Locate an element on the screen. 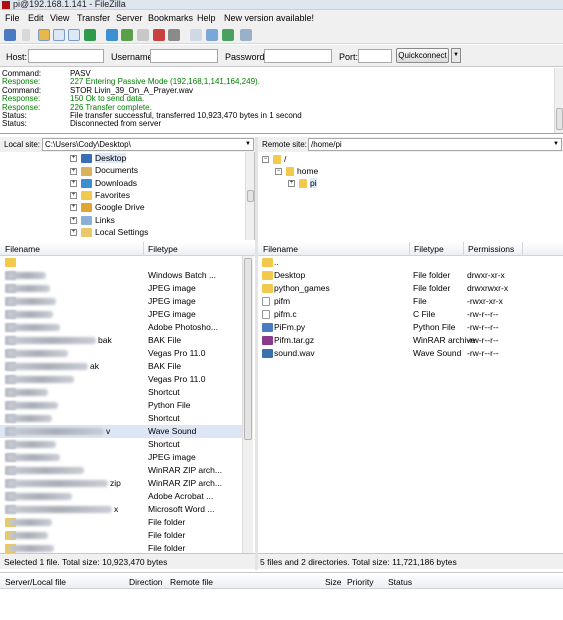 Image resolution: width=563 pixels, height=620 pixels. disconnect-icon is located at coordinates (159, 35).